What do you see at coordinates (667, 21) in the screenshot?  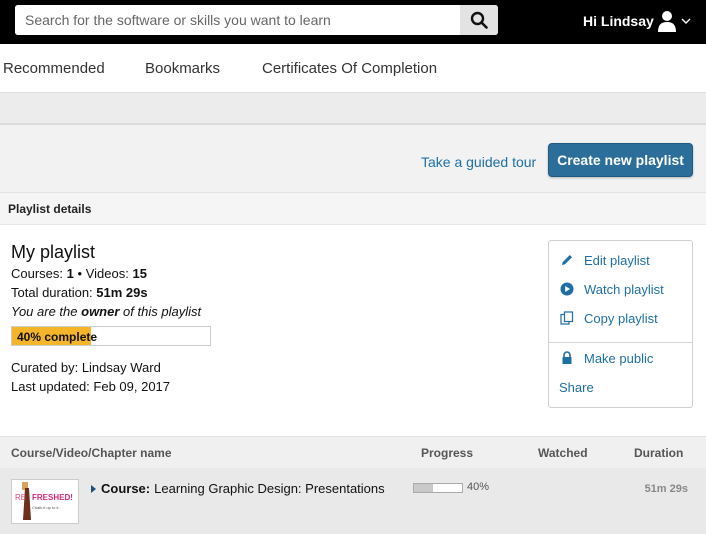 I see `user-avatar-icon` at bounding box center [667, 21].